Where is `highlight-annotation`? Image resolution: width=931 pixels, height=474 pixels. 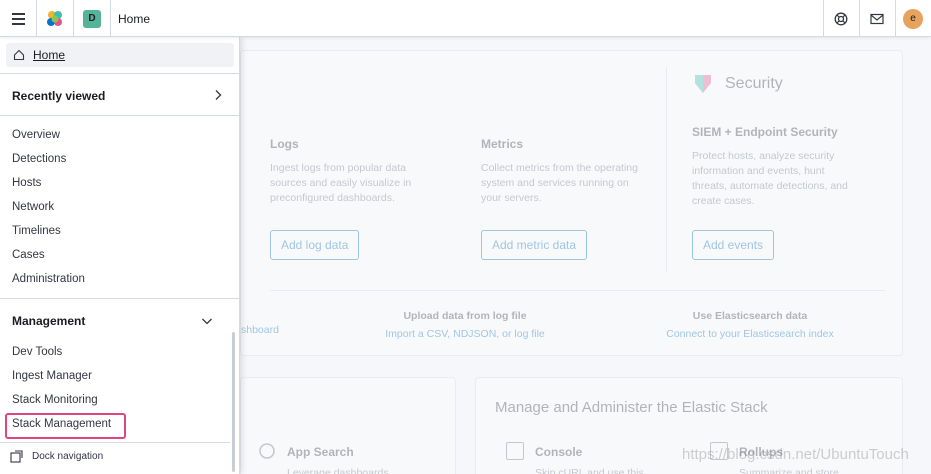
highlight-annotation is located at coordinates (65, 426).